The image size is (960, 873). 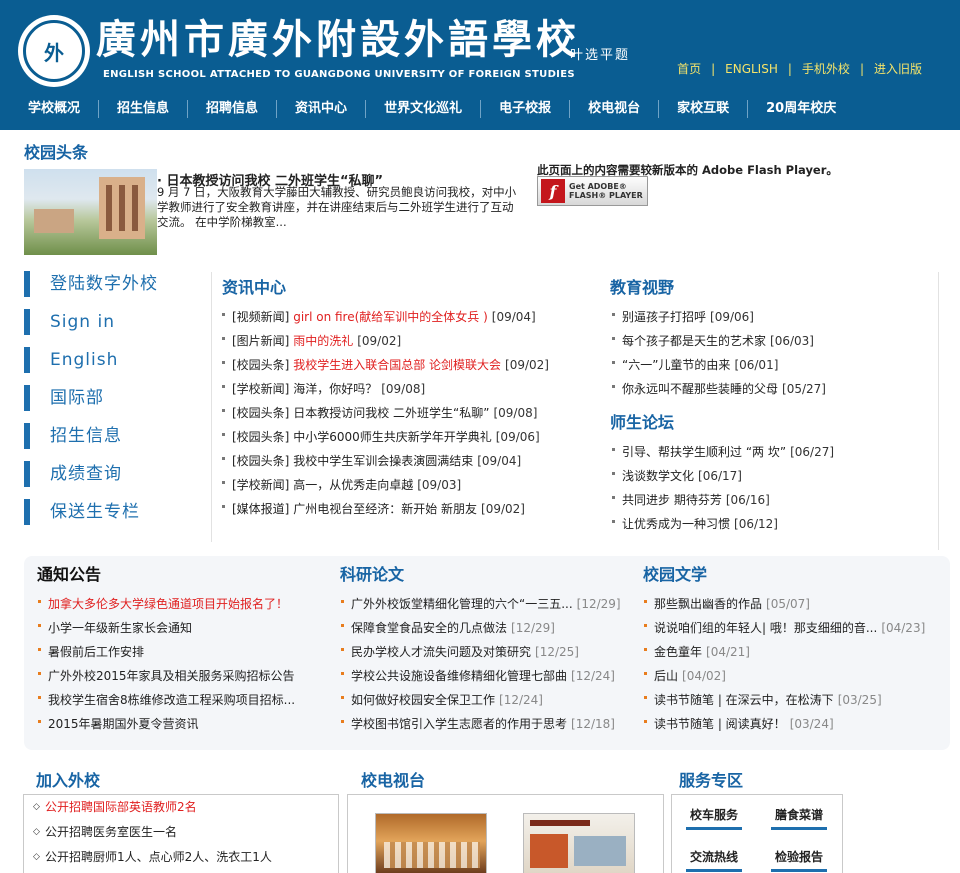 What do you see at coordinates (412, 389) in the screenshot?
I see `list-item: [学校新闻] 海洋，你好吗？ [09/08]` at bounding box center [412, 389].